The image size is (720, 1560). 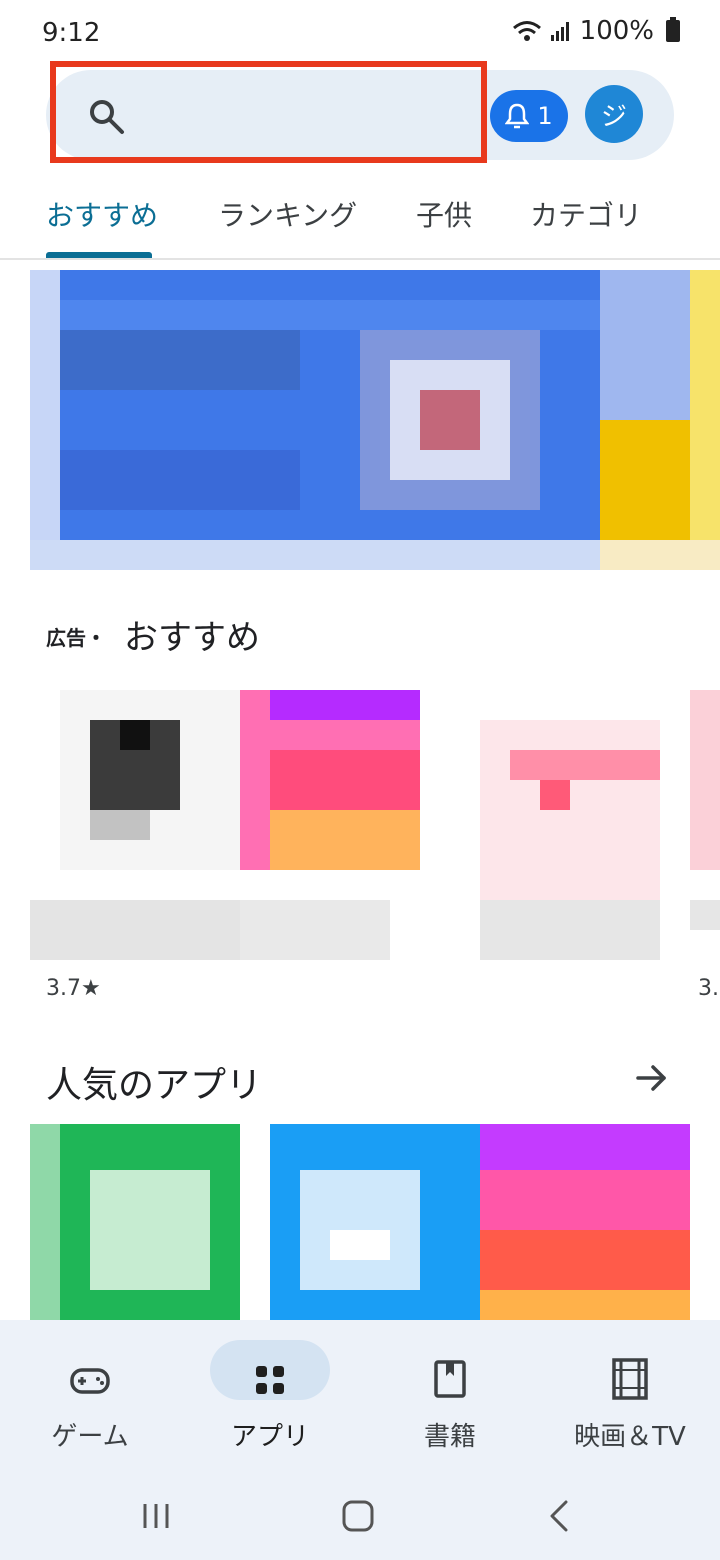 I want to click on nav-label: ゲーム, so click(x=90, y=1437).